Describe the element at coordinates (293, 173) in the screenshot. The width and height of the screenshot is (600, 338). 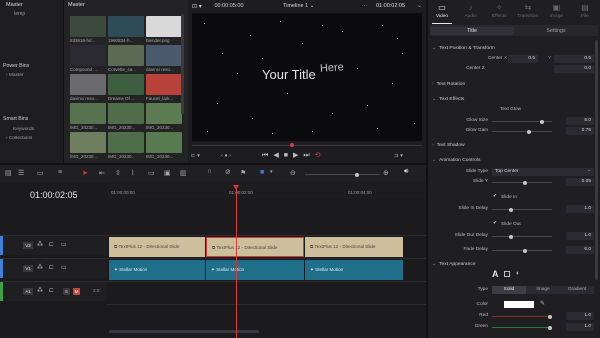
I see `zoom-out-icon: ⊖` at that location.